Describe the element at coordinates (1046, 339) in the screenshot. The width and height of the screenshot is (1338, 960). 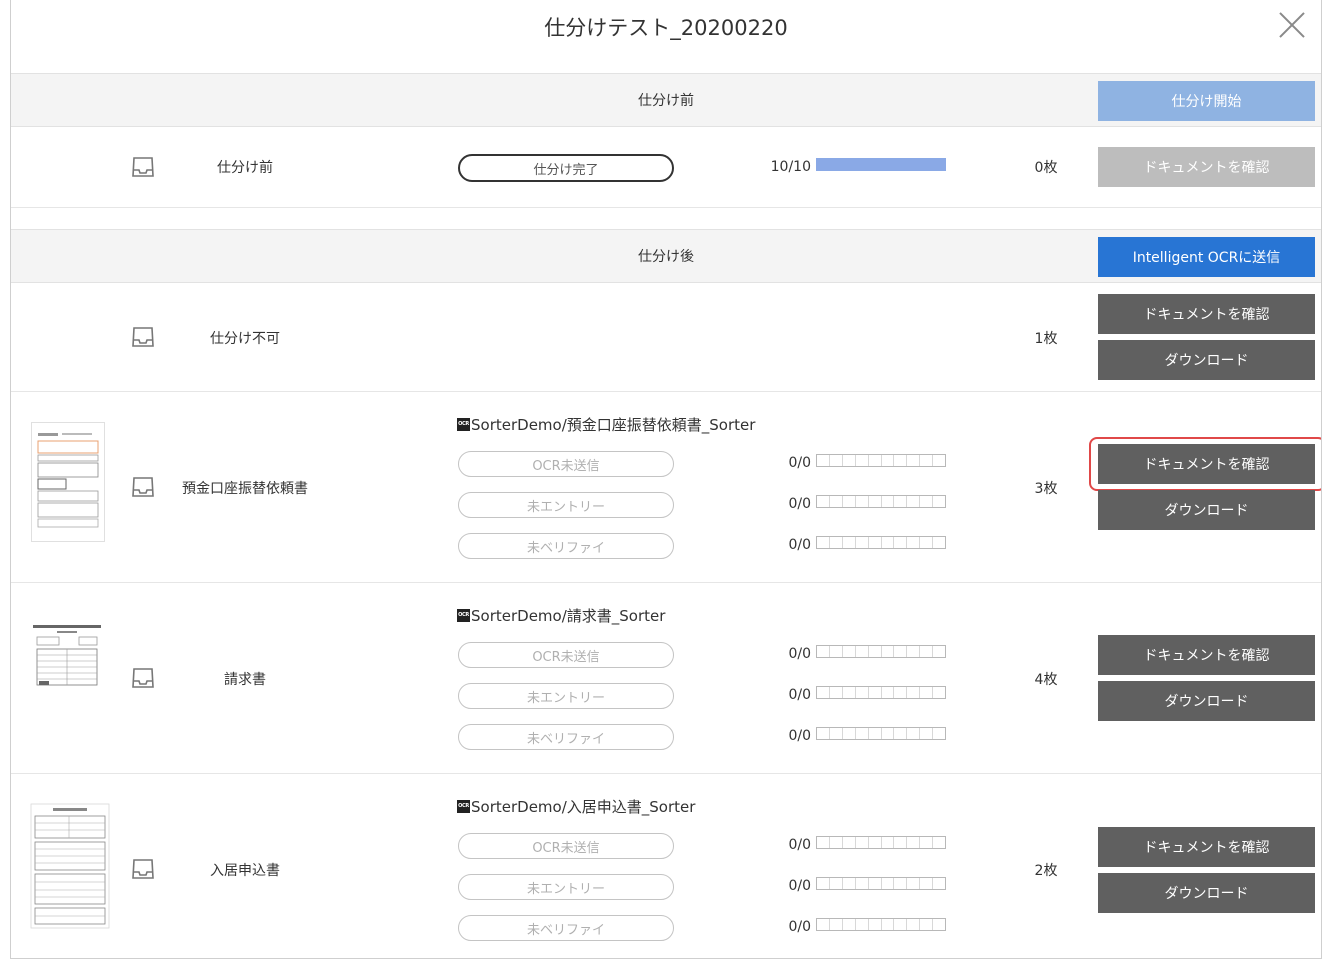
I see `unsortable-count: 1枚` at that location.